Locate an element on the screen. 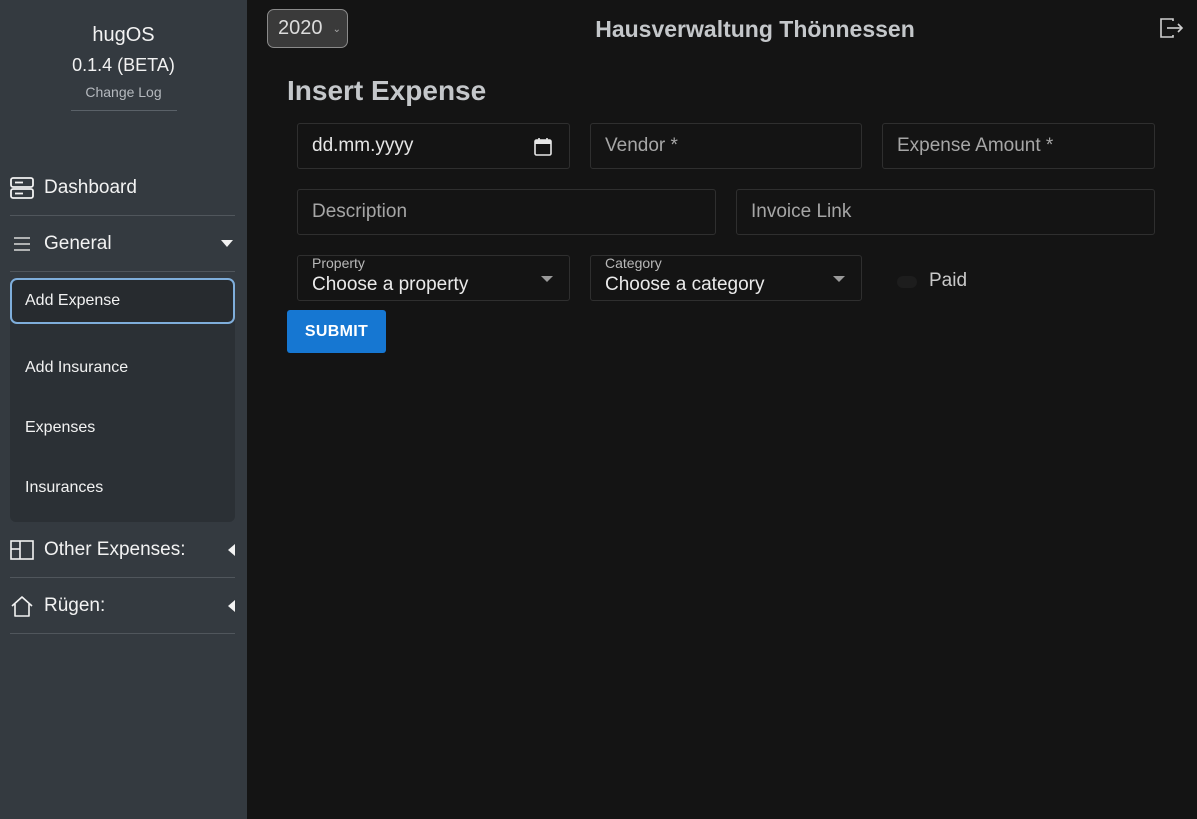 The width and height of the screenshot is (1197, 819). category-value: Choose a category is located at coordinates (685, 284).